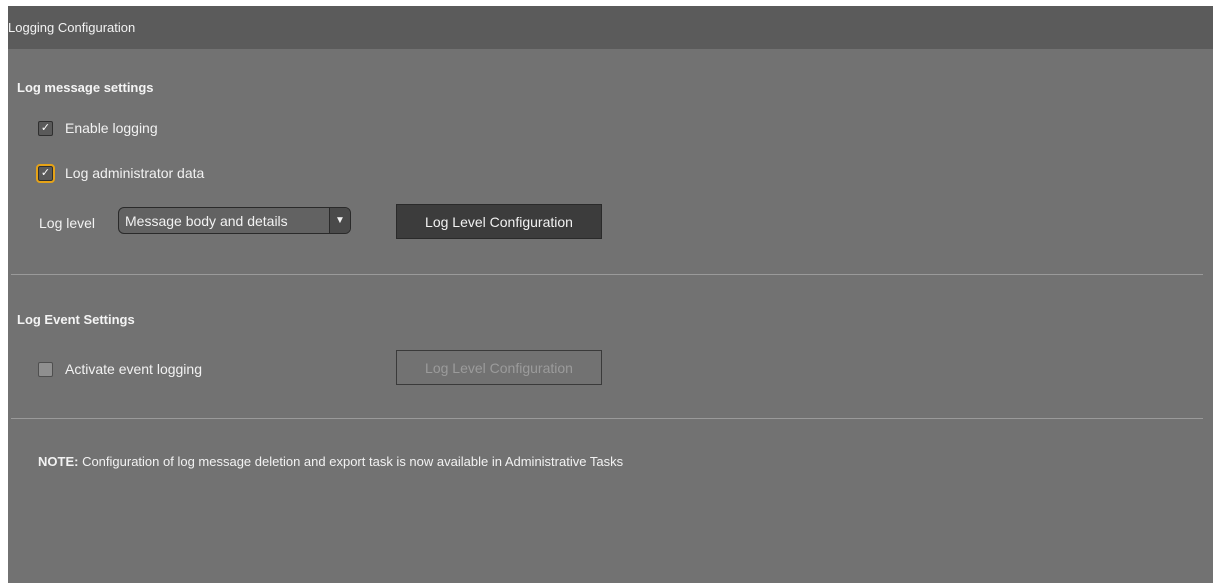  Describe the element at coordinates (133, 369) in the screenshot. I see `activate-event-logging-label: Activate event logging` at that location.